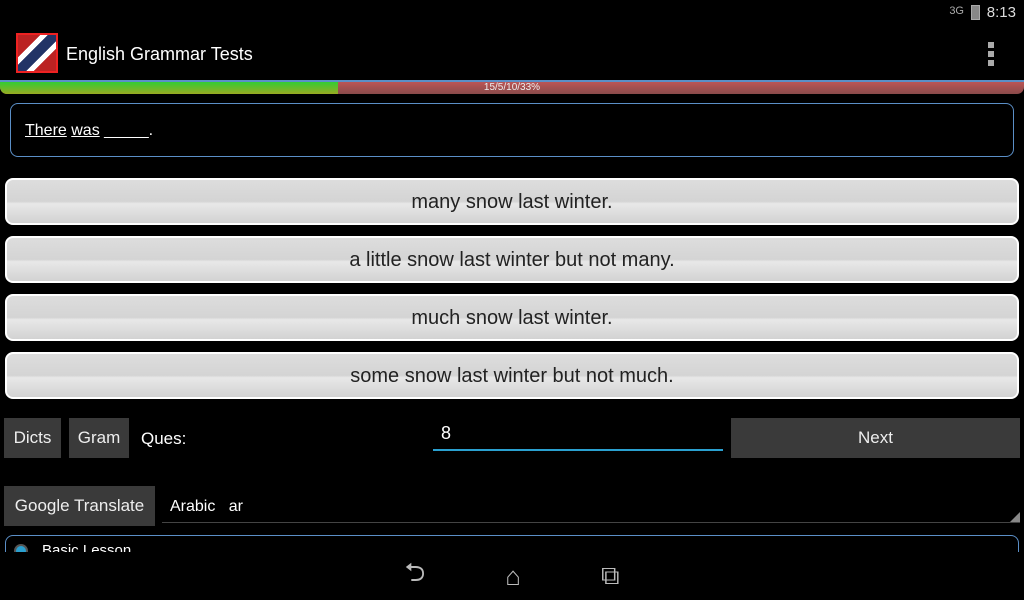 This screenshot has height=600, width=1024. I want to click on answer-button-1: many snow last winter., so click(512, 201).